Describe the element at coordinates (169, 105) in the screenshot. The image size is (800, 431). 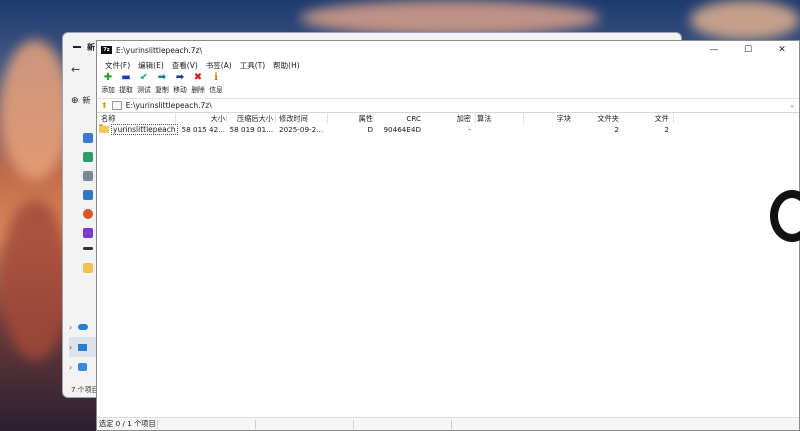
I see `address-input: E:\yurinslittlepeach.7z\` at that location.